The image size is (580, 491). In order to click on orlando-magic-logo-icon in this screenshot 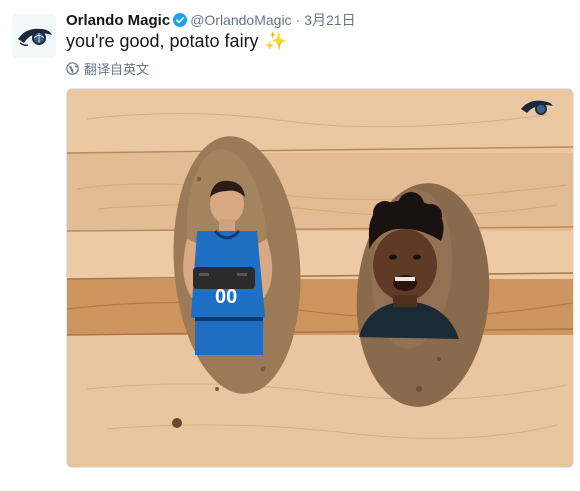, I will do `click(35, 37)`.